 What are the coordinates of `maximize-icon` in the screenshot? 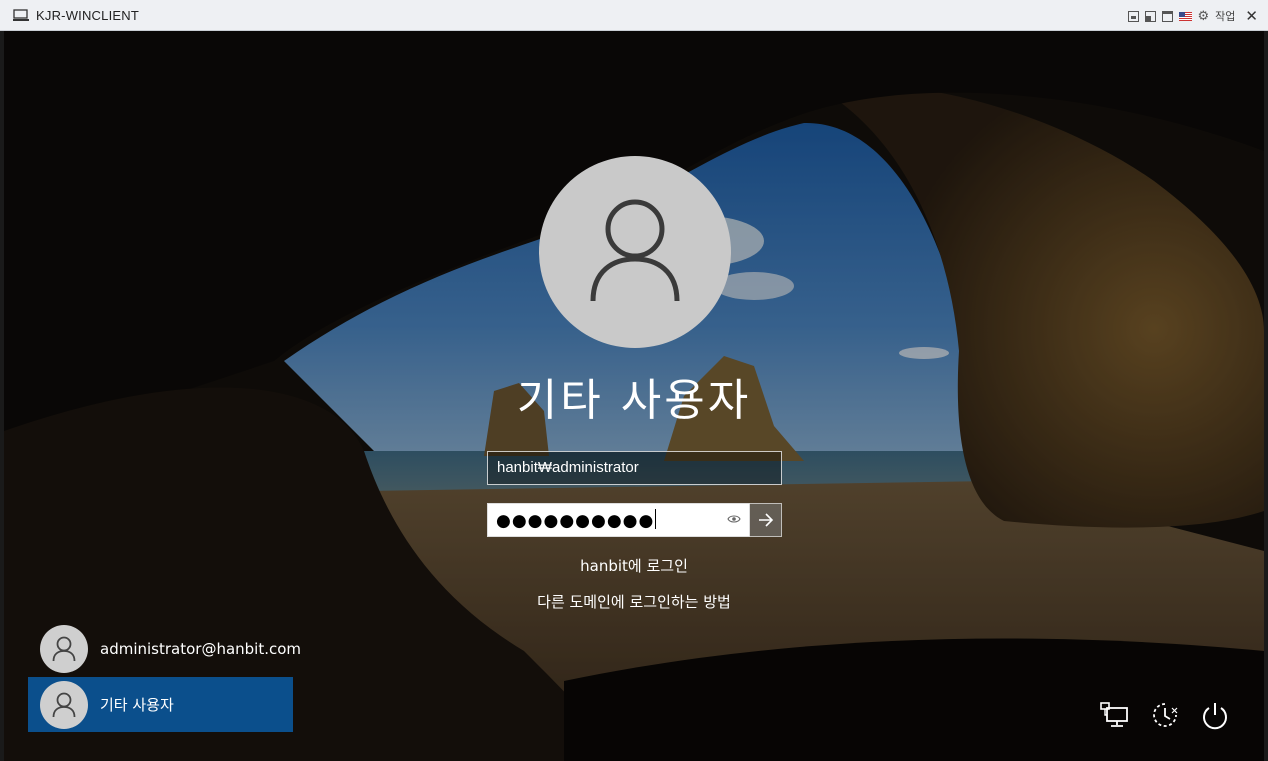 It's located at (1167, 16).